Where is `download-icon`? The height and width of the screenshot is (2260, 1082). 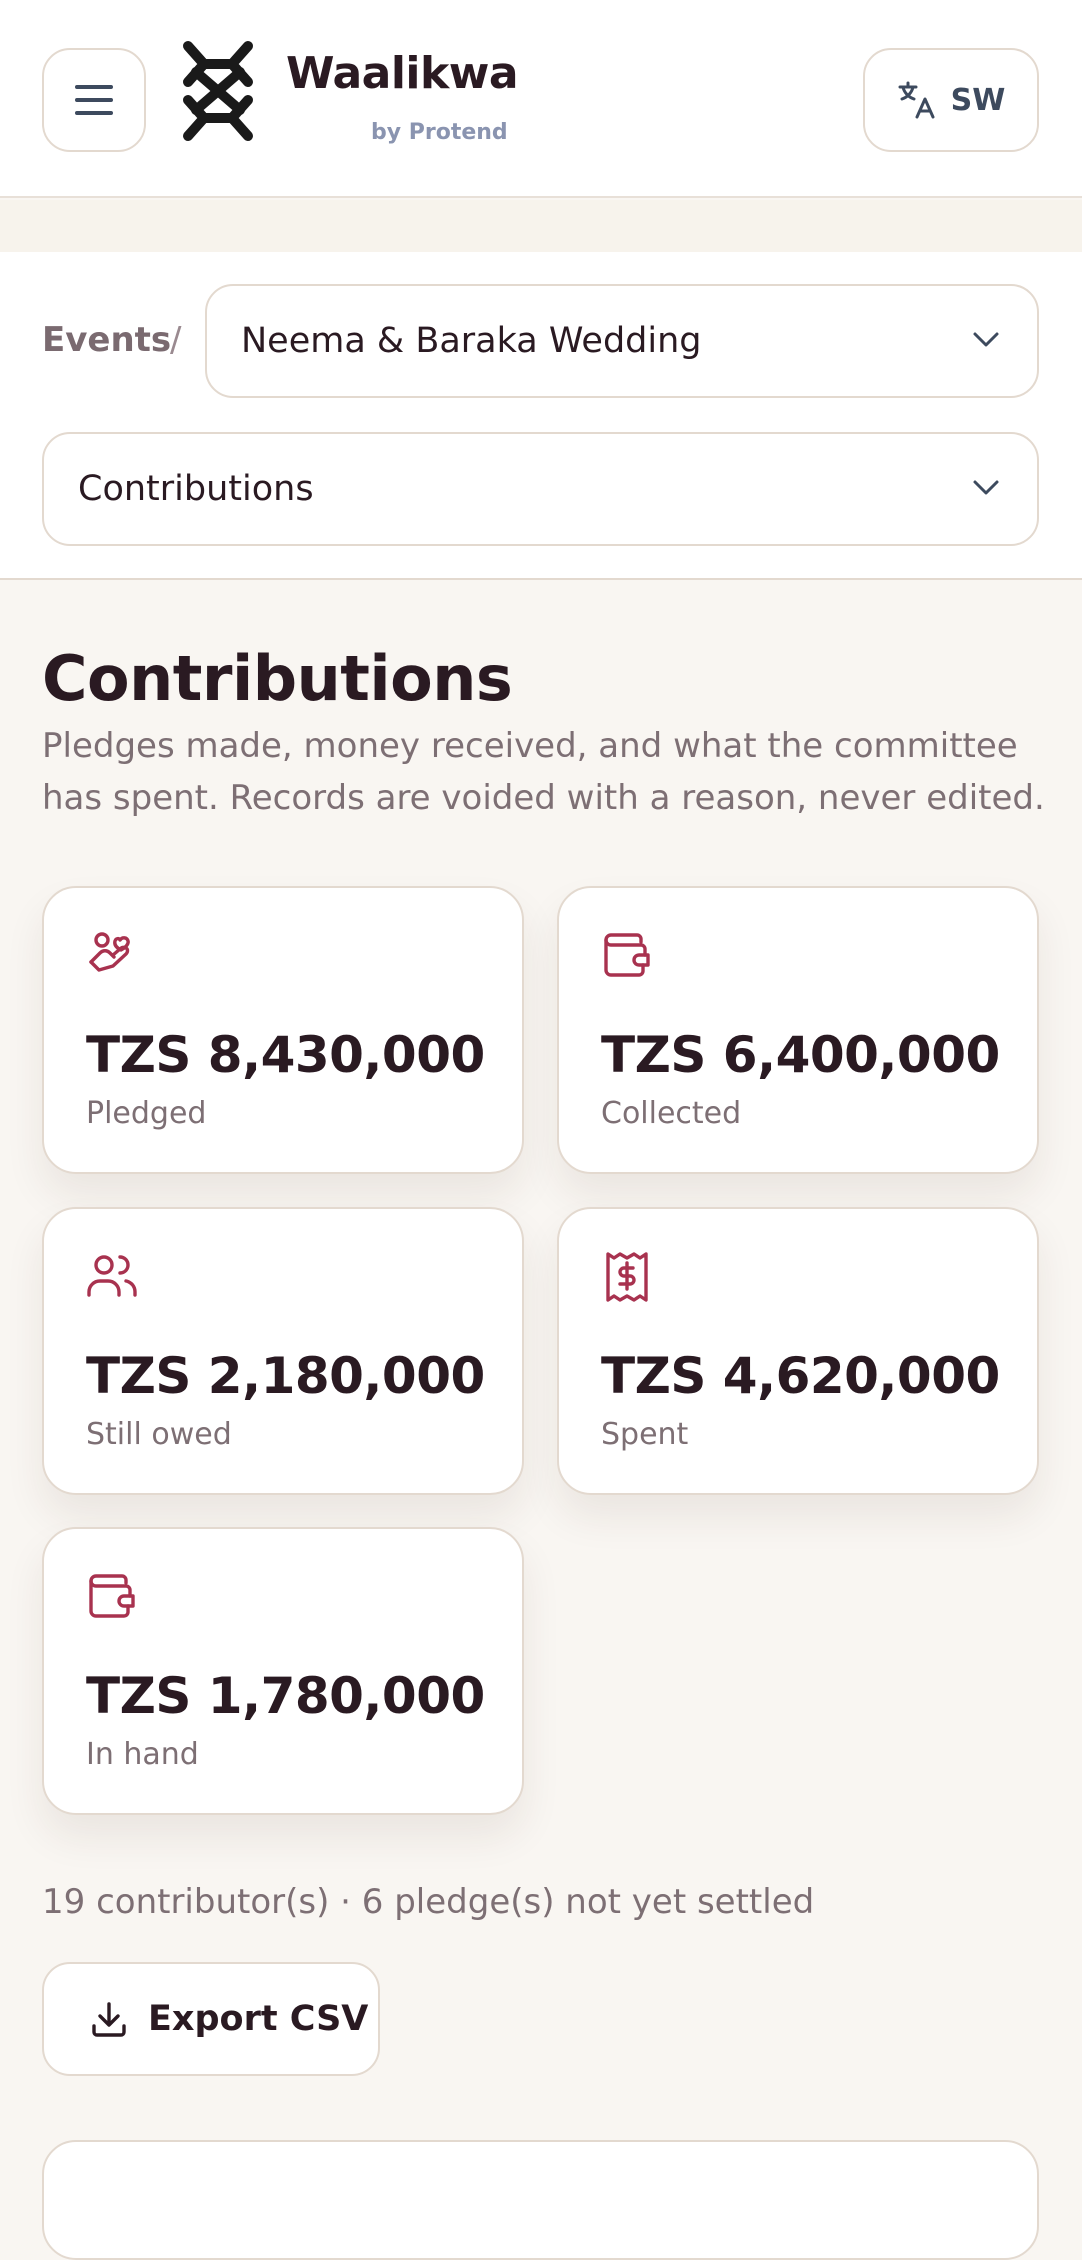 download-icon is located at coordinates (109, 2019).